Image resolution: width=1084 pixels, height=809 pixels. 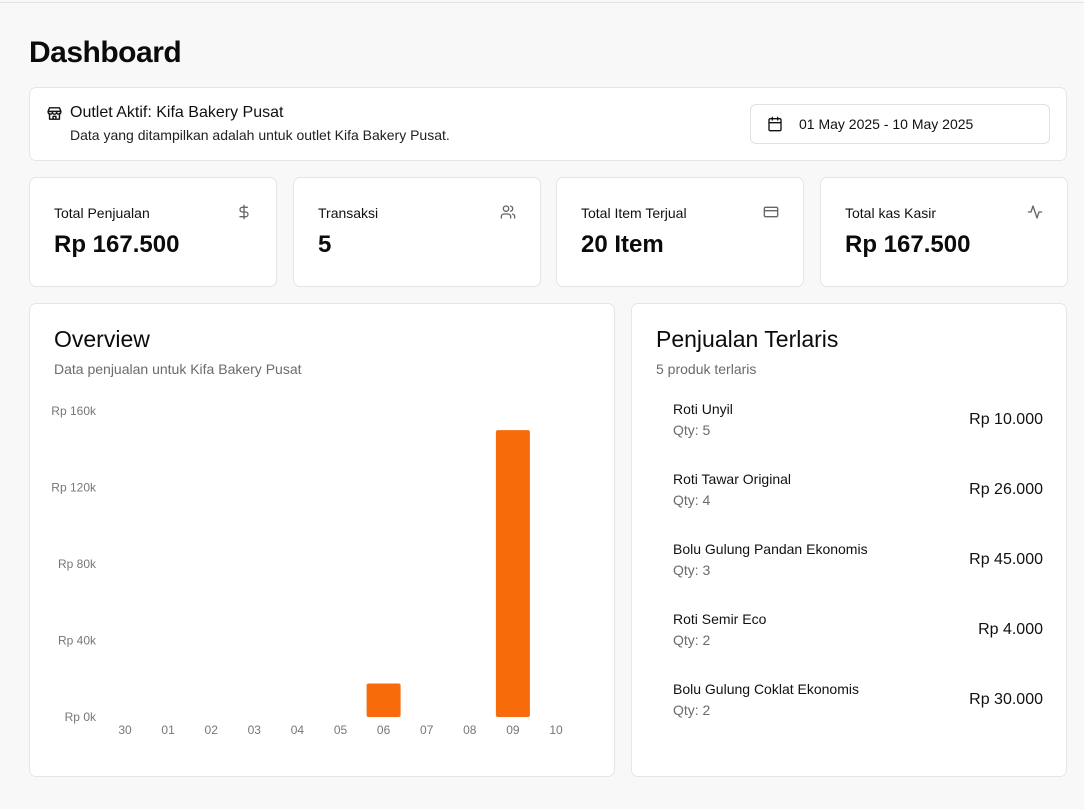 I want to click on top-divider, so click(x=542, y=2).